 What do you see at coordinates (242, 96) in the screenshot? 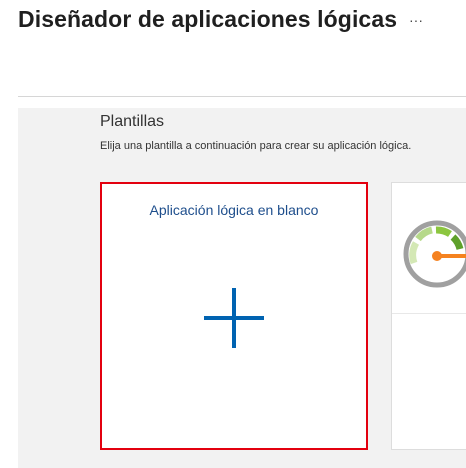
I see `header-divider` at bounding box center [242, 96].